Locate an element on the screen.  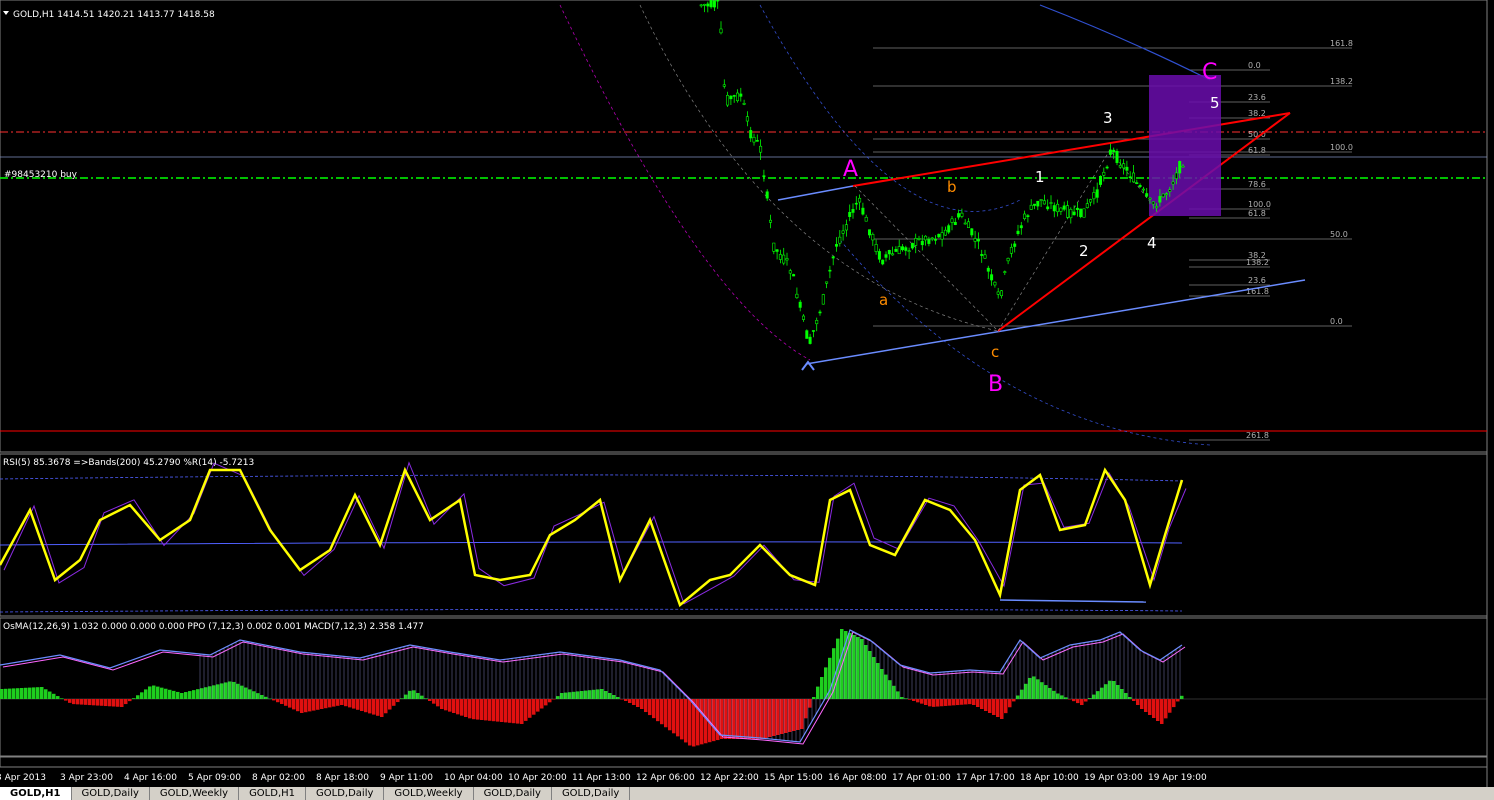
tab-gold-daily-2: GOLD,Daily is located at coordinates (345, 793).